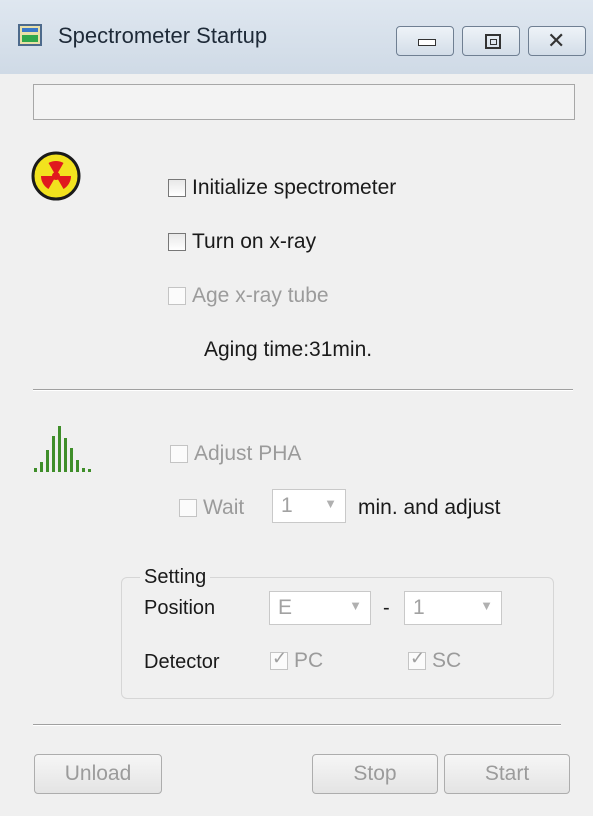 The width and height of the screenshot is (593, 816). What do you see at coordinates (507, 774) in the screenshot?
I see `start-button: Start` at bounding box center [507, 774].